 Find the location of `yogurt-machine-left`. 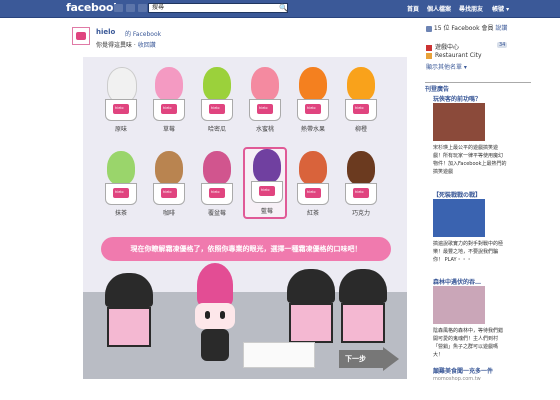

yogurt-machine-left is located at coordinates (129, 312).